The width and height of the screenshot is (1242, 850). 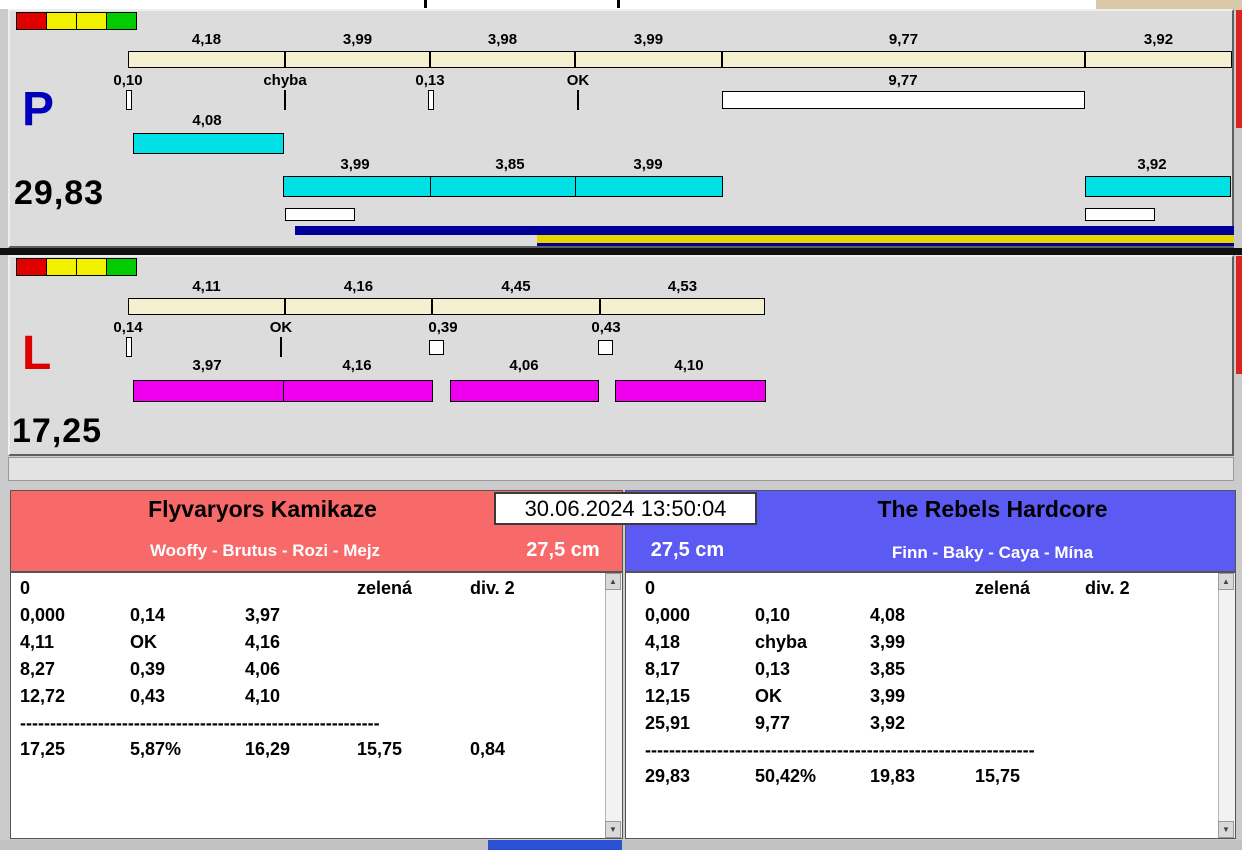 What do you see at coordinates (764, 230) in the screenshot?
I see `progress-bar-blue` at bounding box center [764, 230].